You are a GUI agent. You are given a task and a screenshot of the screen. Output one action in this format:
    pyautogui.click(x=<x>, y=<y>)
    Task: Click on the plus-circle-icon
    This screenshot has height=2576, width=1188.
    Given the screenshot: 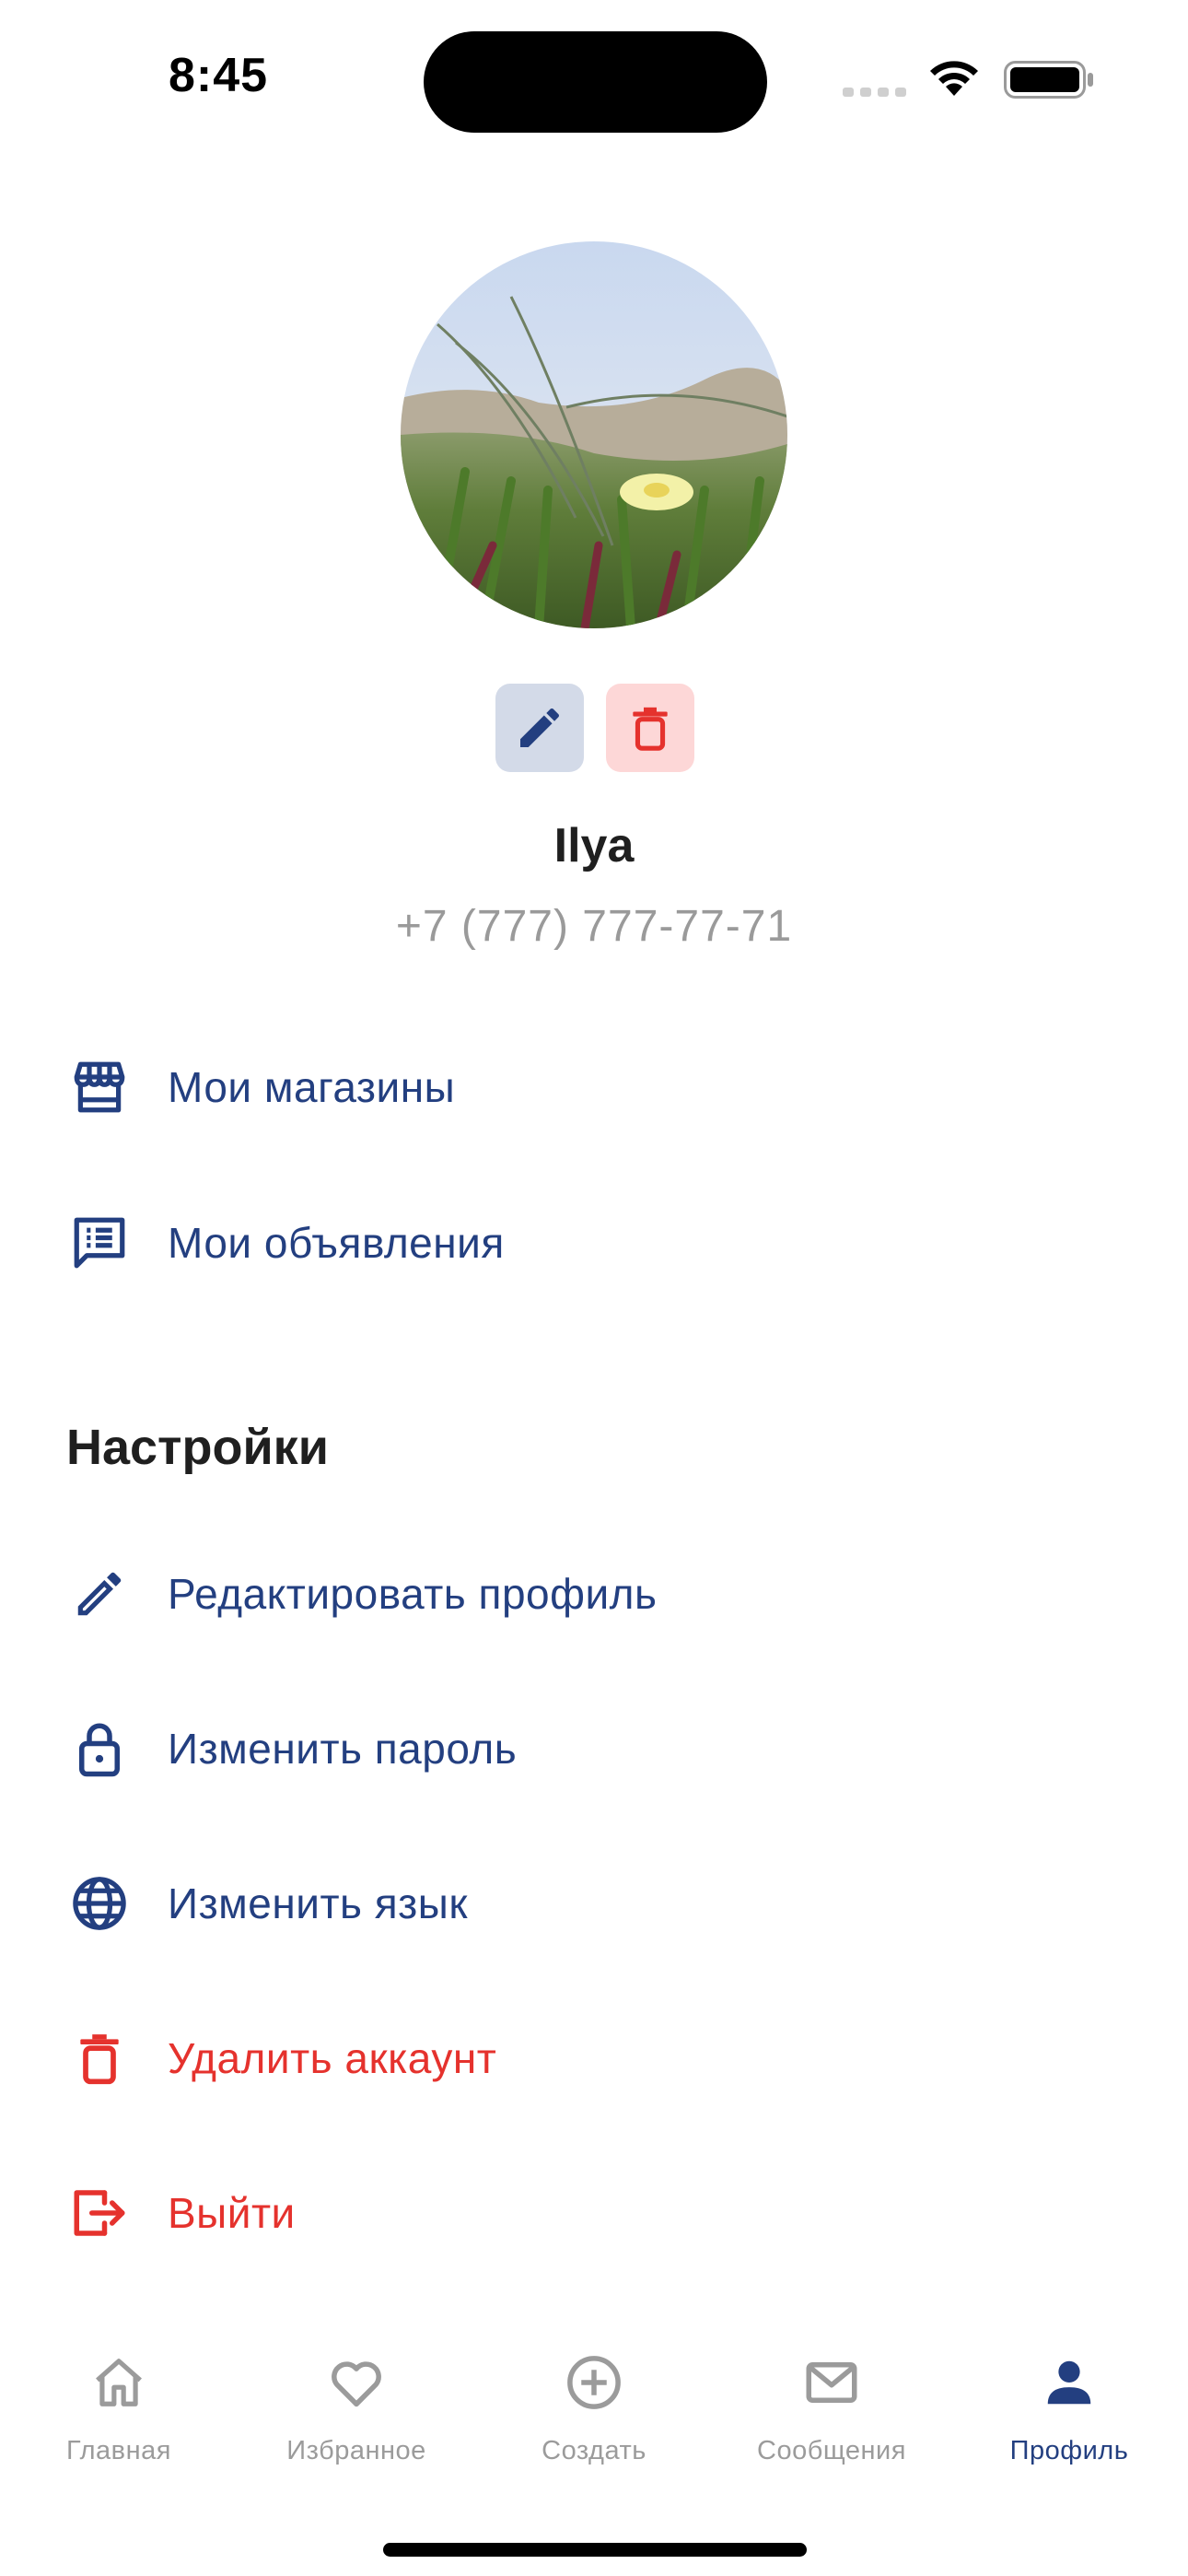 What is the action you would take?
    pyautogui.click(x=594, y=2382)
    